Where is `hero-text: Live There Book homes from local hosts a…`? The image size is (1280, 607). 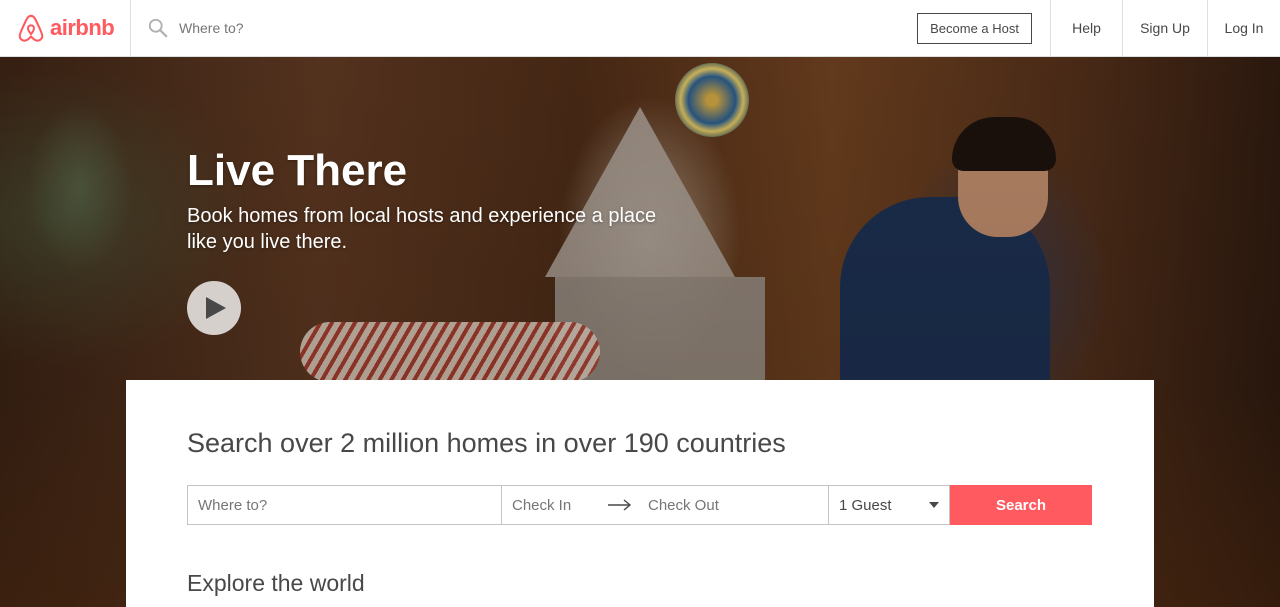
hero-text: Live There Book homes from local hosts a… is located at coordinates (422, 200).